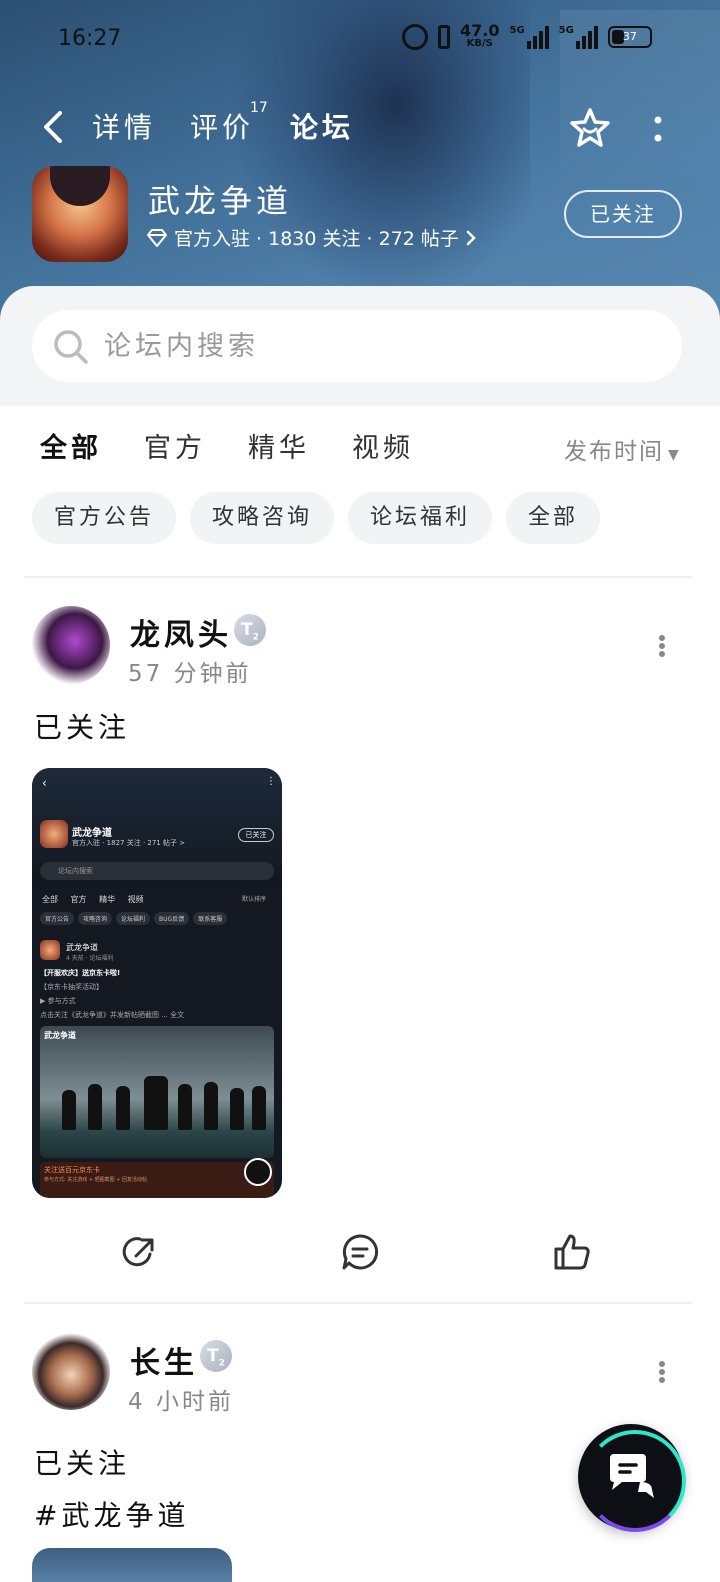 Image resolution: width=720 pixels, height=1582 pixels. I want to click on post-username: 长生, so click(164, 1360).